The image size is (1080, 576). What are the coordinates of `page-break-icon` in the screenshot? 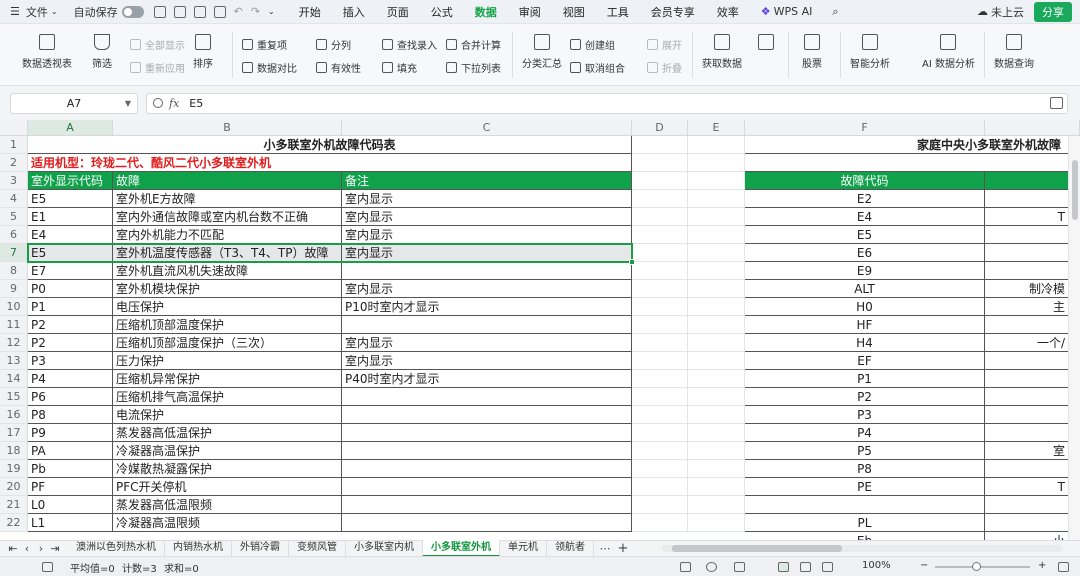 It's located at (827, 567).